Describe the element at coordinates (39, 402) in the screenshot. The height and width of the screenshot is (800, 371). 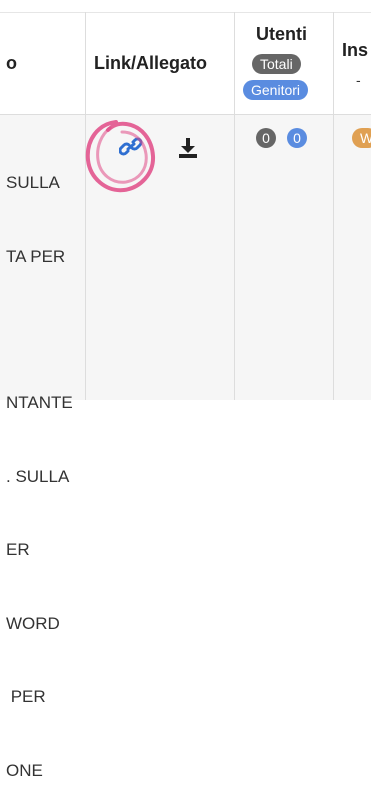
I see `row-text-line: NTANTE` at that location.